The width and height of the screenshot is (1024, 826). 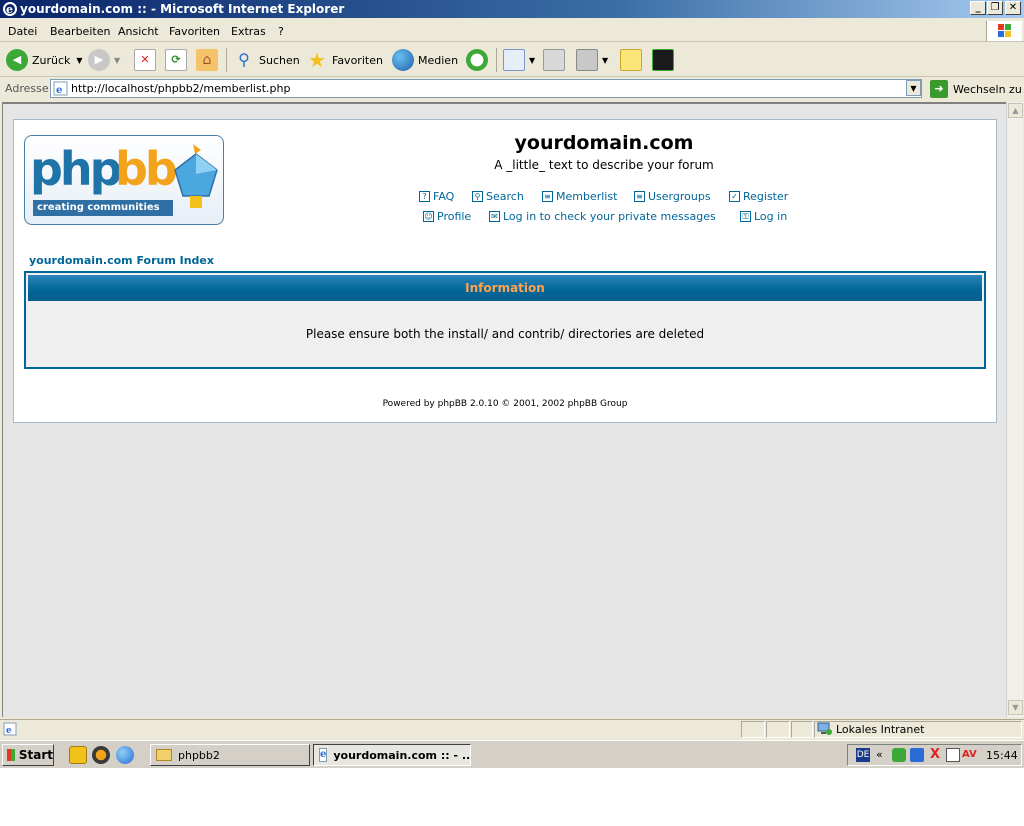 I want to click on information-header: Information, so click(x=505, y=288).